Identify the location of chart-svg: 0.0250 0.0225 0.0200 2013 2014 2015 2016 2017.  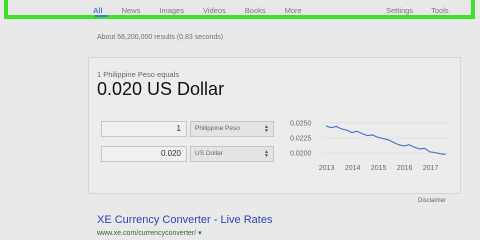
(369, 146).